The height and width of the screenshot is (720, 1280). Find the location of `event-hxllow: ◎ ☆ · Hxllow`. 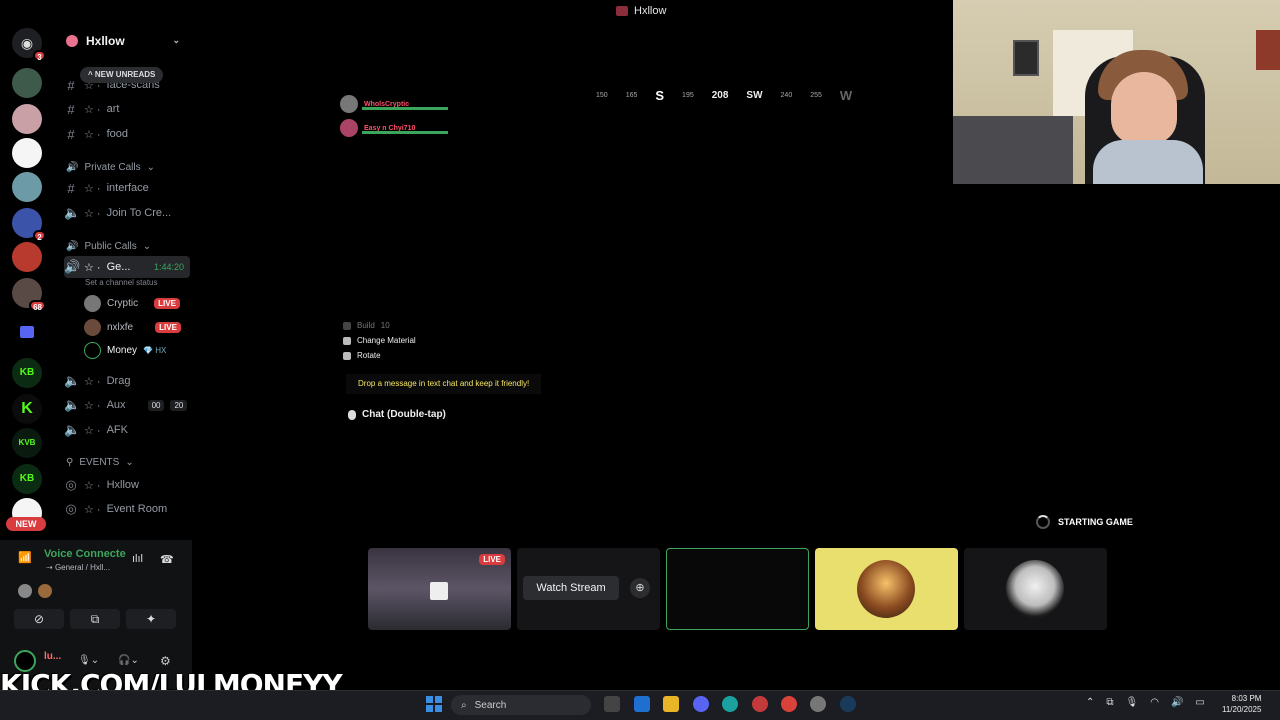

event-hxllow: ◎ ☆ · Hxllow is located at coordinates (127, 485).